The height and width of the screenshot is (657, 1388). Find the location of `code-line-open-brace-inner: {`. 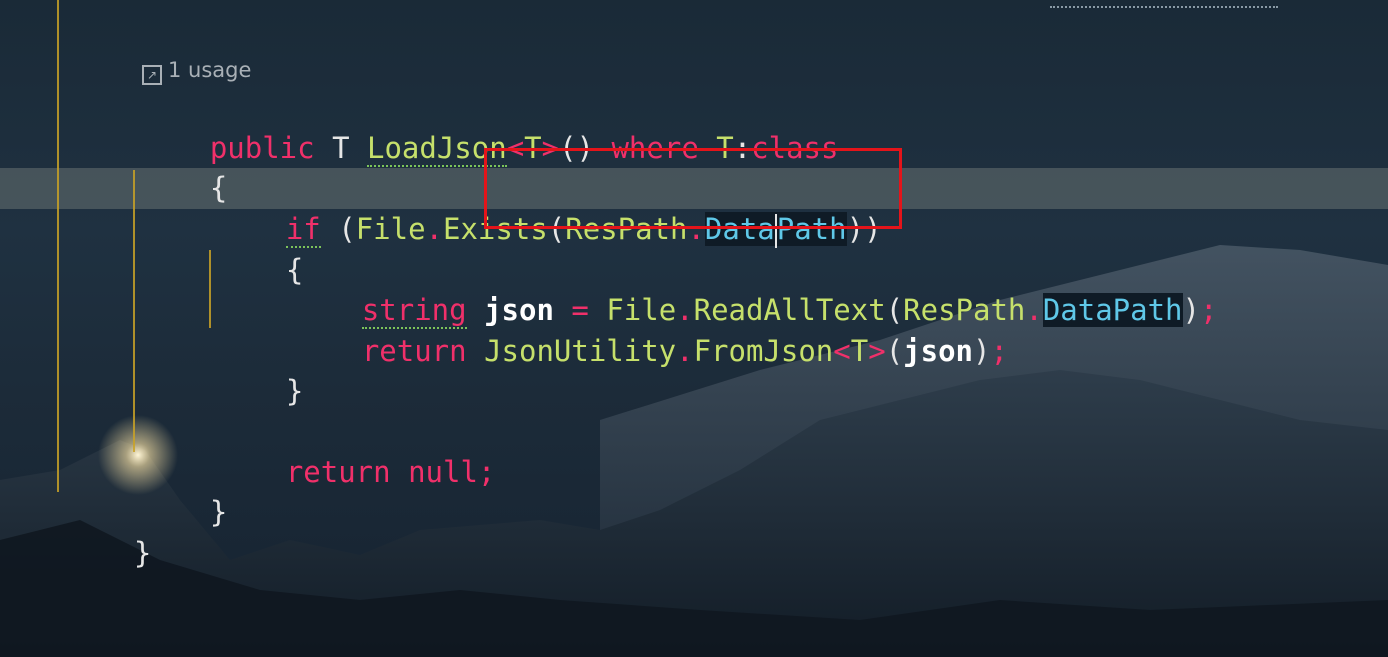

code-line-open-brace-inner: { is located at coordinates (259, 248).